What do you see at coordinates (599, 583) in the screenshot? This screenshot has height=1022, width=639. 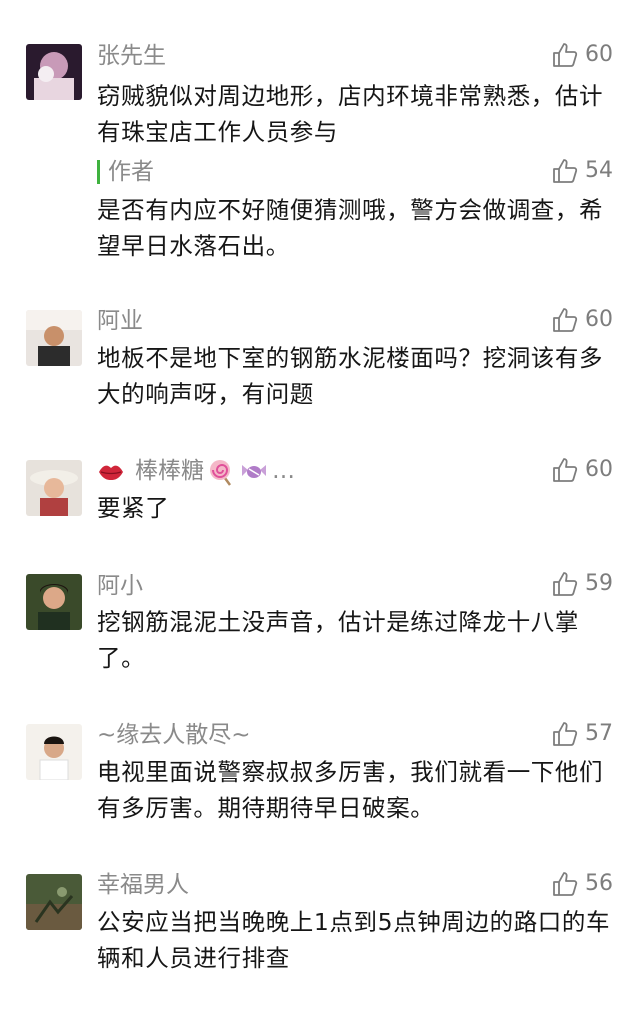 I see `like-count: 59` at bounding box center [599, 583].